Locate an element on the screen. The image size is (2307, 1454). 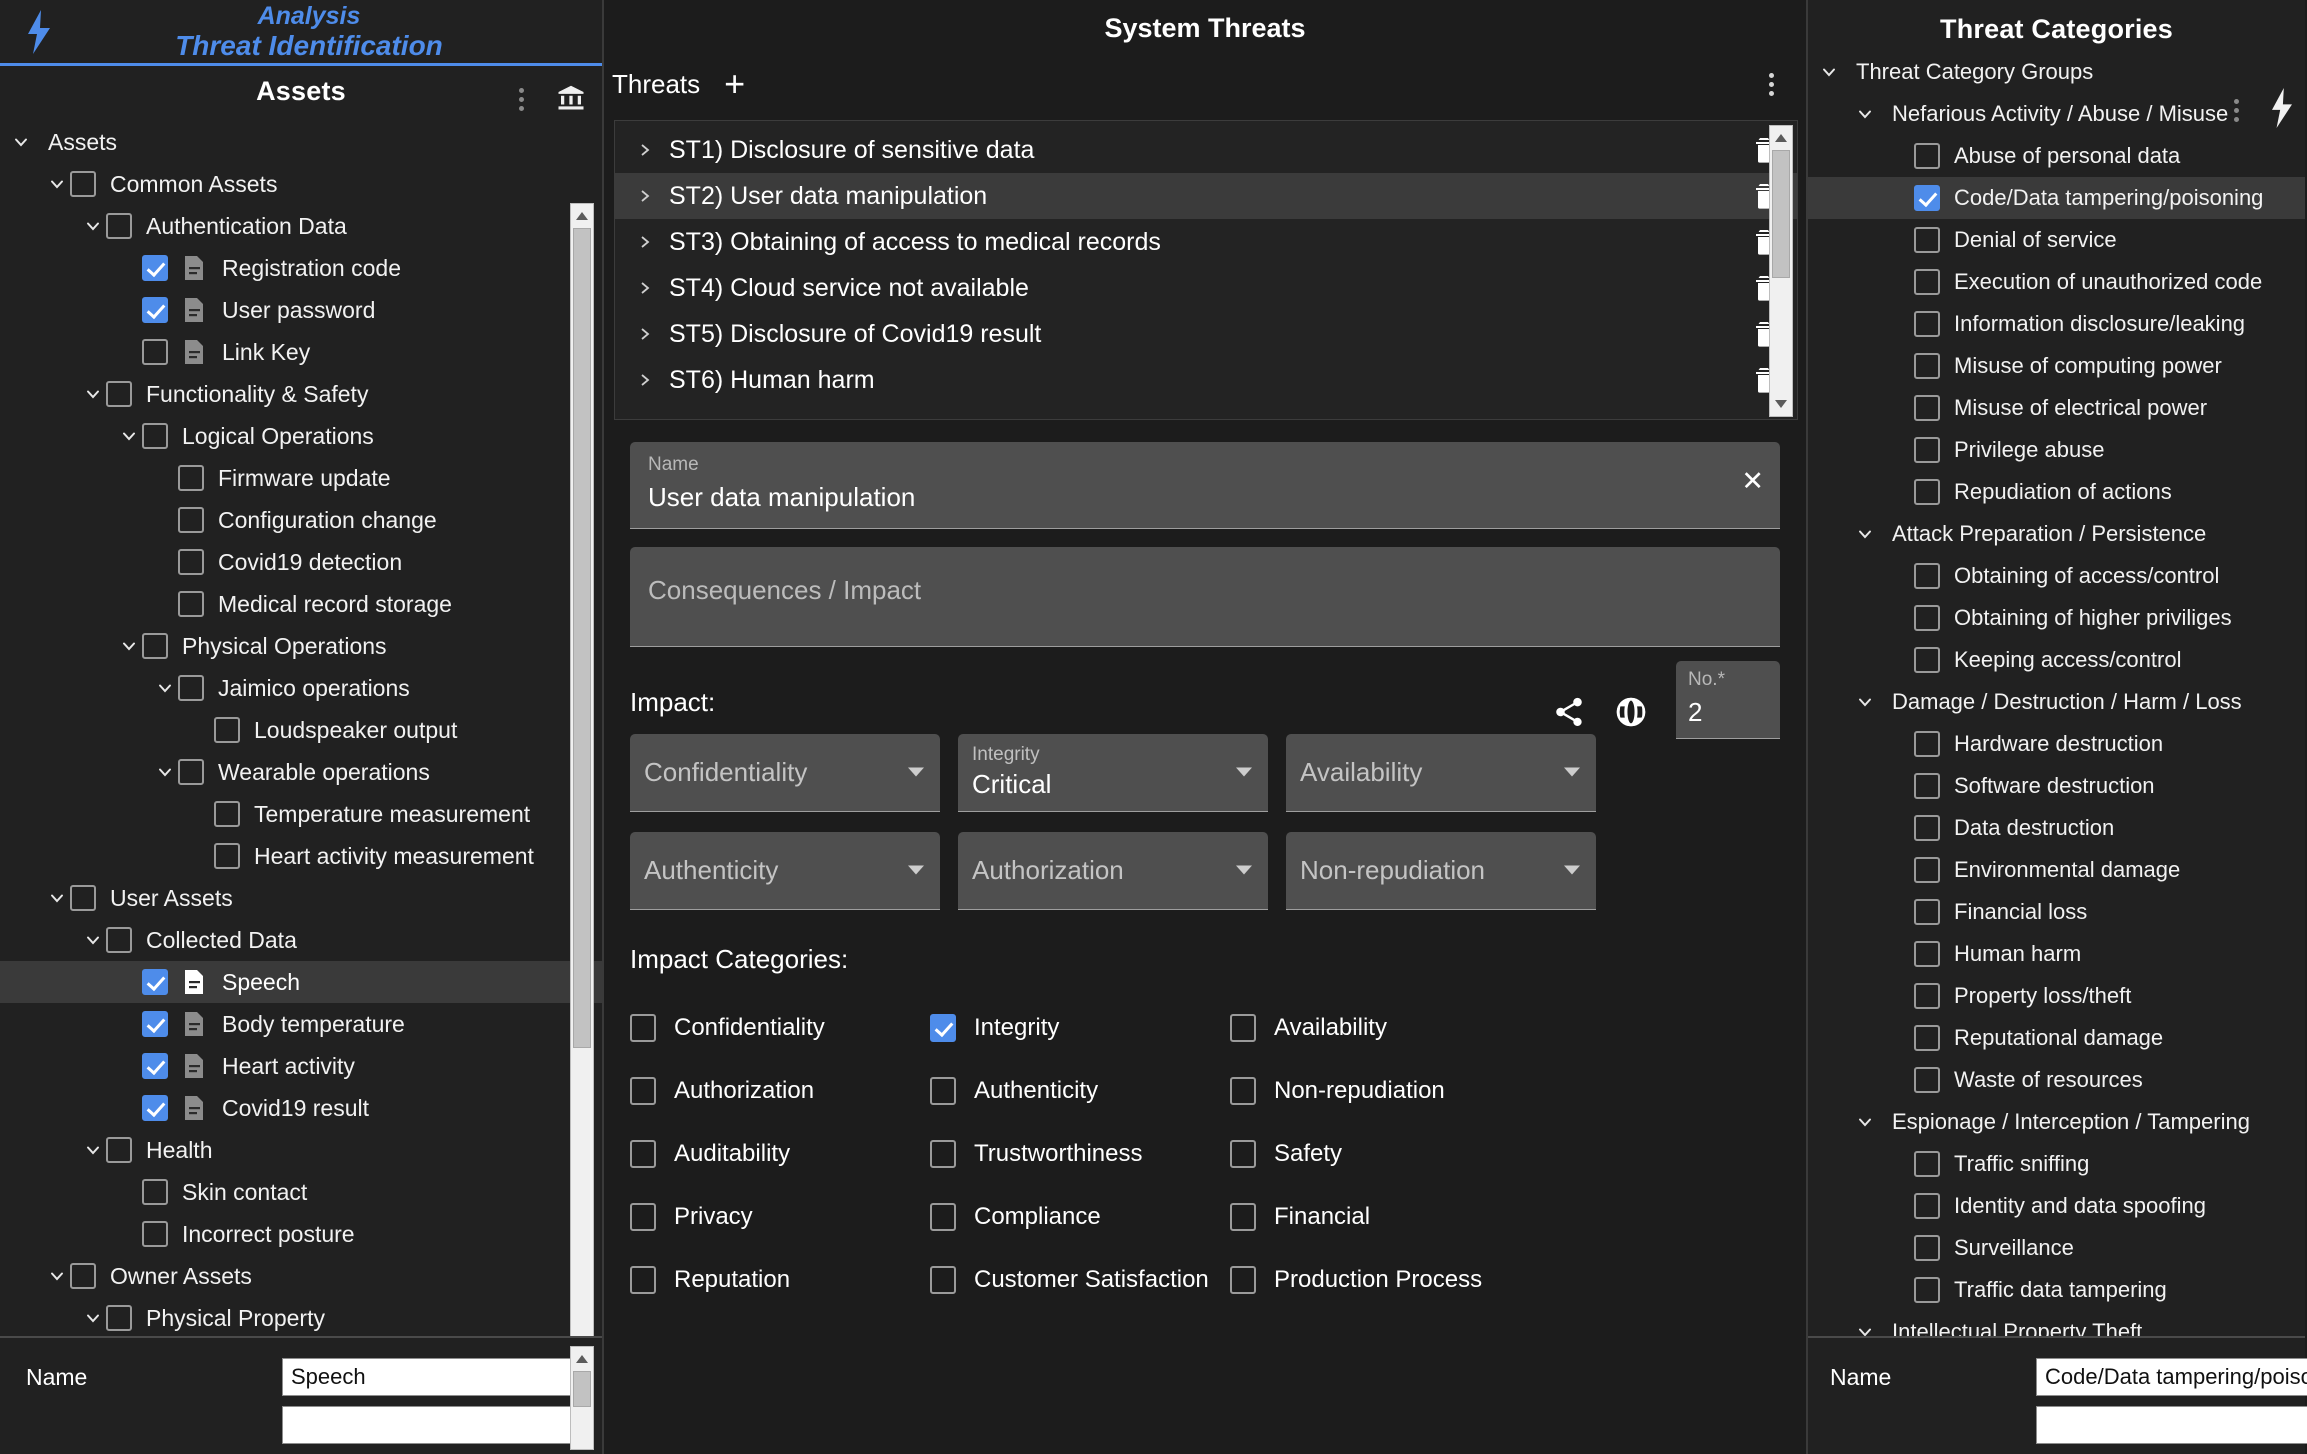
impact-category-item: Safety is located at coordinates (1380, 1154).